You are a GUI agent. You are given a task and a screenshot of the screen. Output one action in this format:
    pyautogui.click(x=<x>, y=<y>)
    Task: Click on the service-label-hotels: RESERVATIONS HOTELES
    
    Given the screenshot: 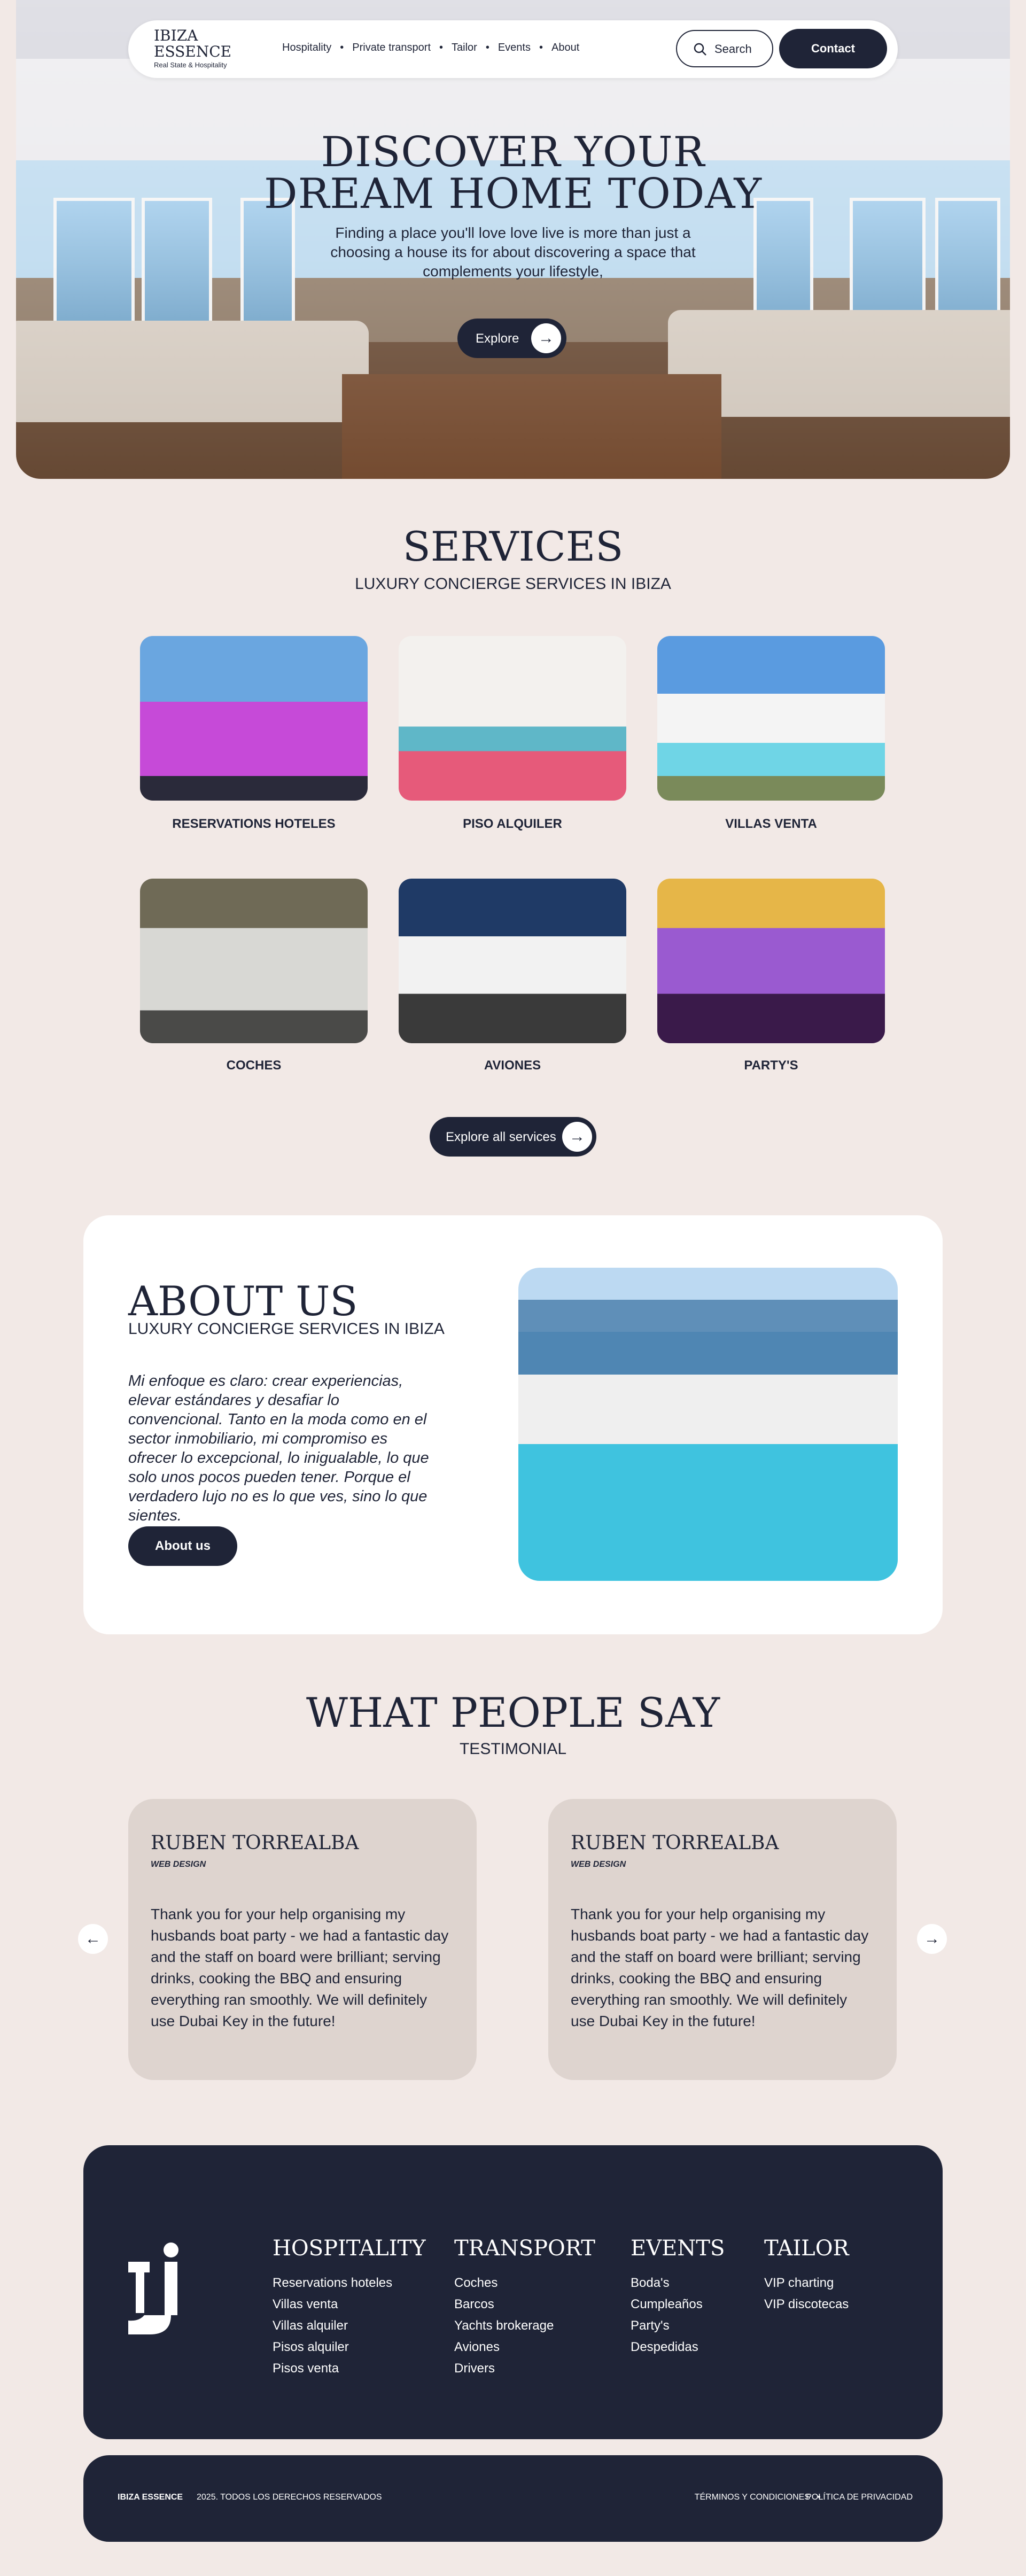 What is the action you would take?
    pyautogui.click(x=254, y=824)
    